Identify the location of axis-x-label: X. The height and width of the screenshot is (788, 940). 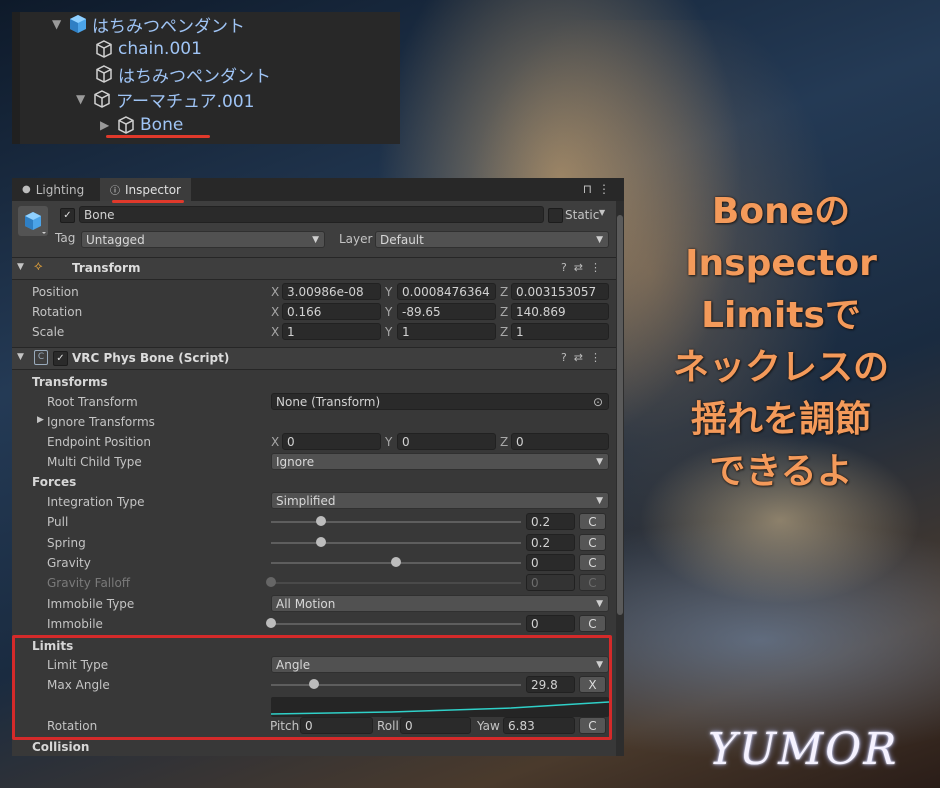
(275, 312).